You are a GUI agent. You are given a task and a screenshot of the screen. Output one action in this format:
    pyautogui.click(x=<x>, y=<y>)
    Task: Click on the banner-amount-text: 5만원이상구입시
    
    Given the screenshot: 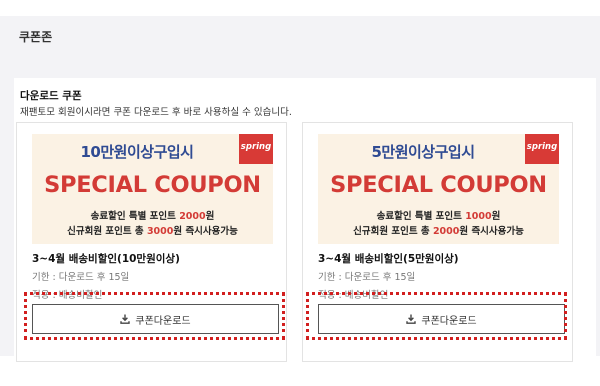 What is the action you would take?
    pyautogui.click(x=423, y=152)
    